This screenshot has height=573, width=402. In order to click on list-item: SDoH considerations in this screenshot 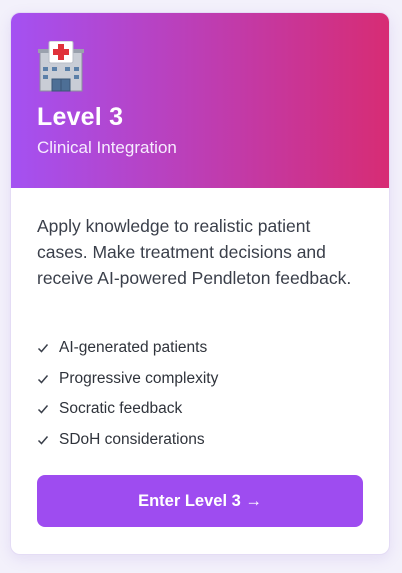, I will do `click(127, 440)`.